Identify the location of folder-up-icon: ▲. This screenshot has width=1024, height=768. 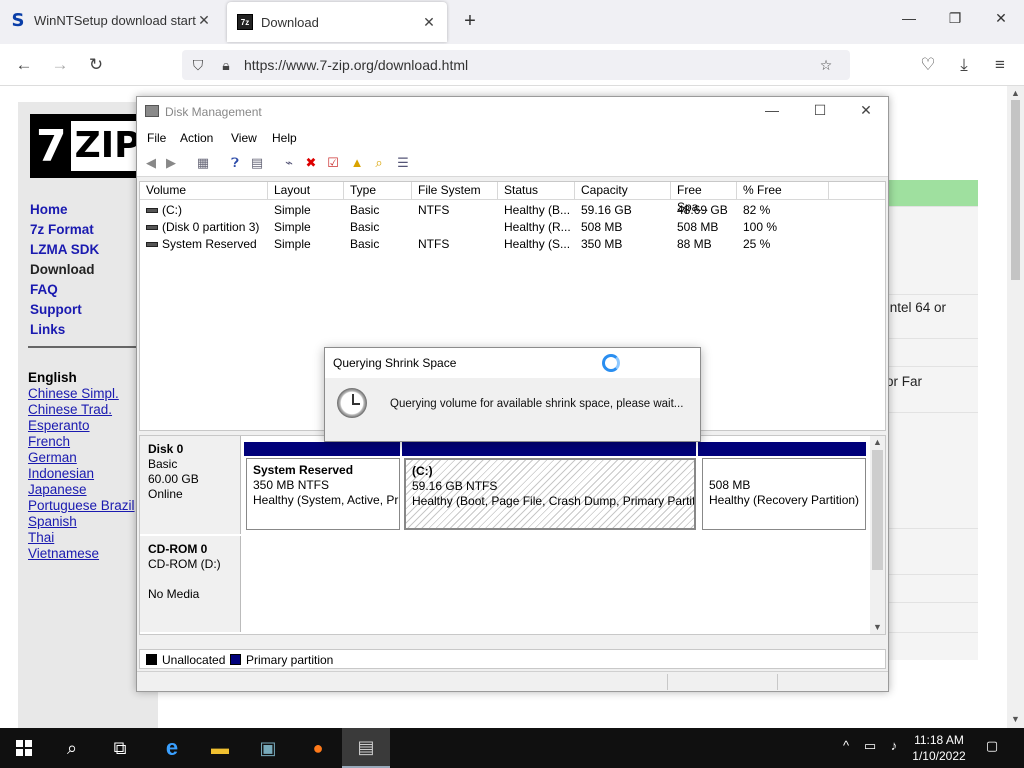
(357, 163).